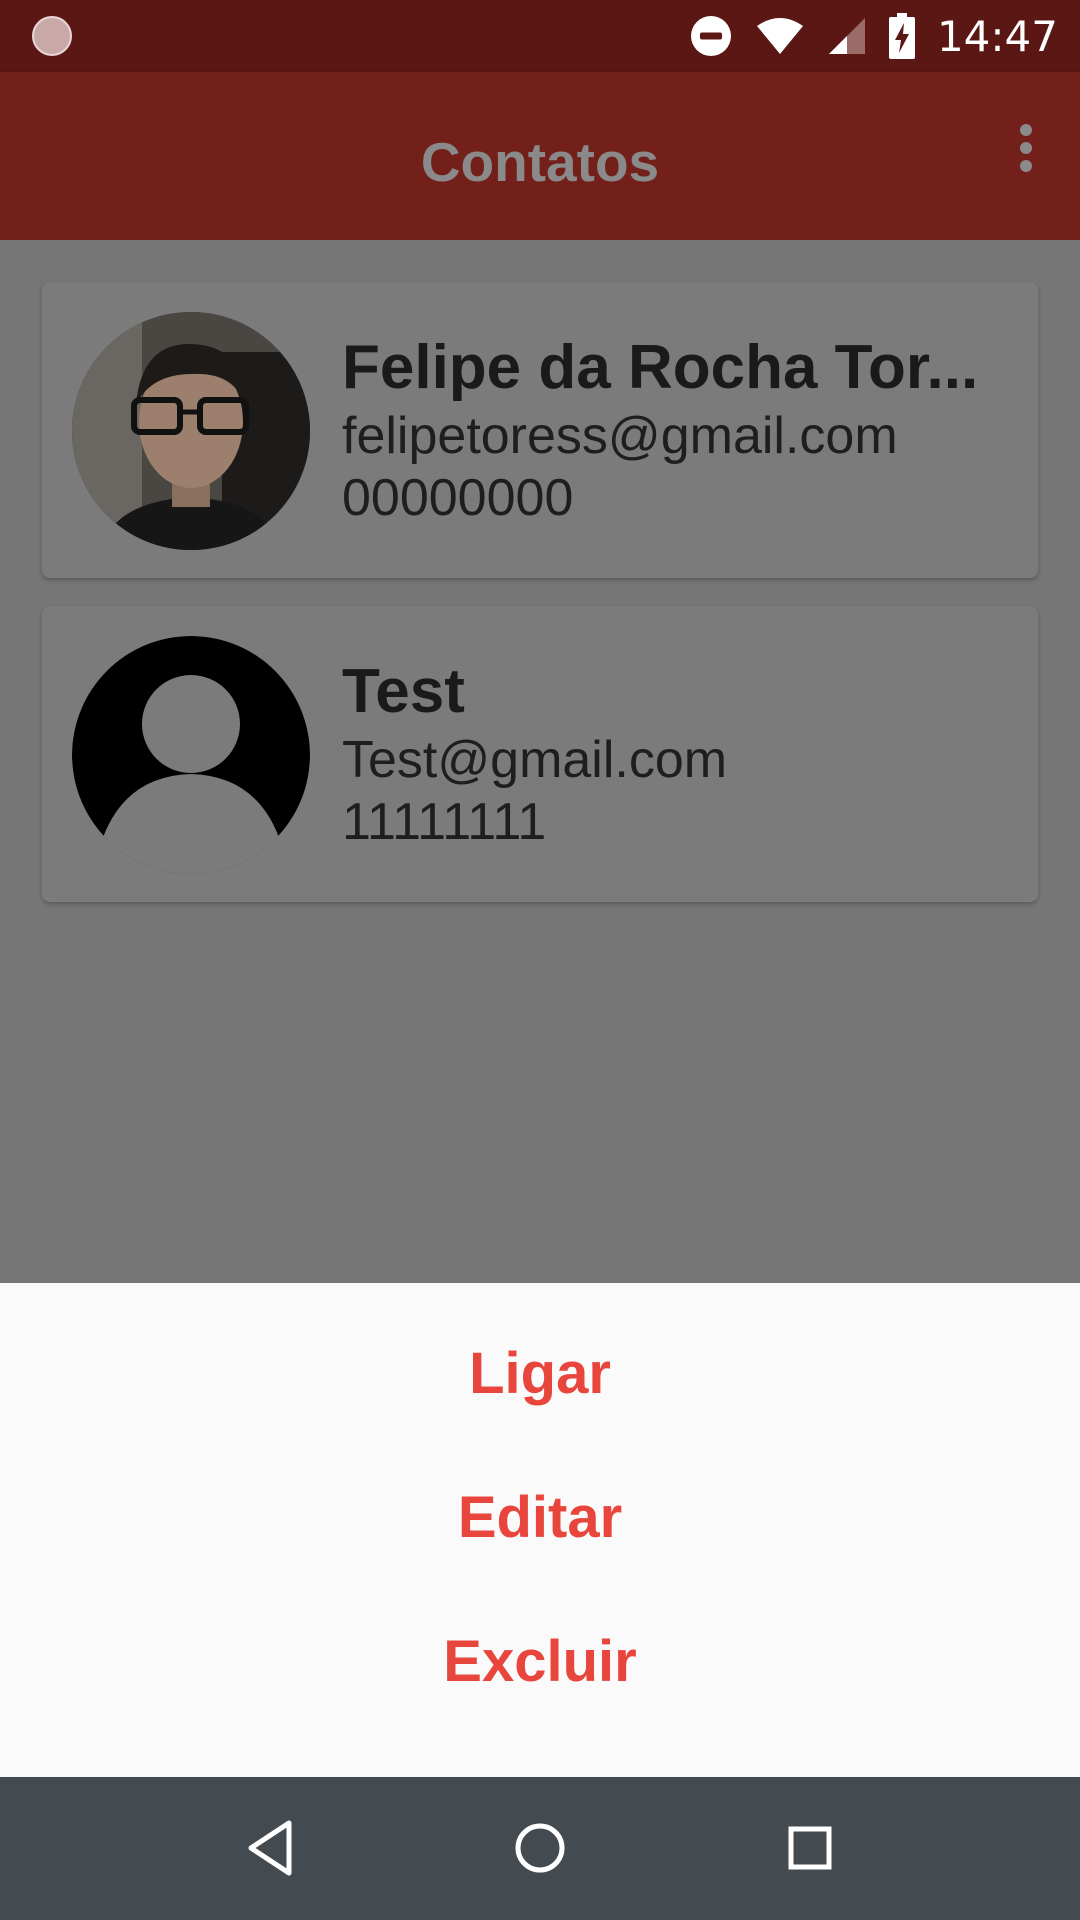  I want to click on status-bar: 14:47, so click(540, 36).